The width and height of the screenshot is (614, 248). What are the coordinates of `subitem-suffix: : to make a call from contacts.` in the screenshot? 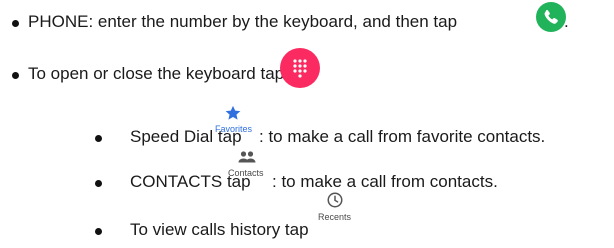 It's located at (385, 181).